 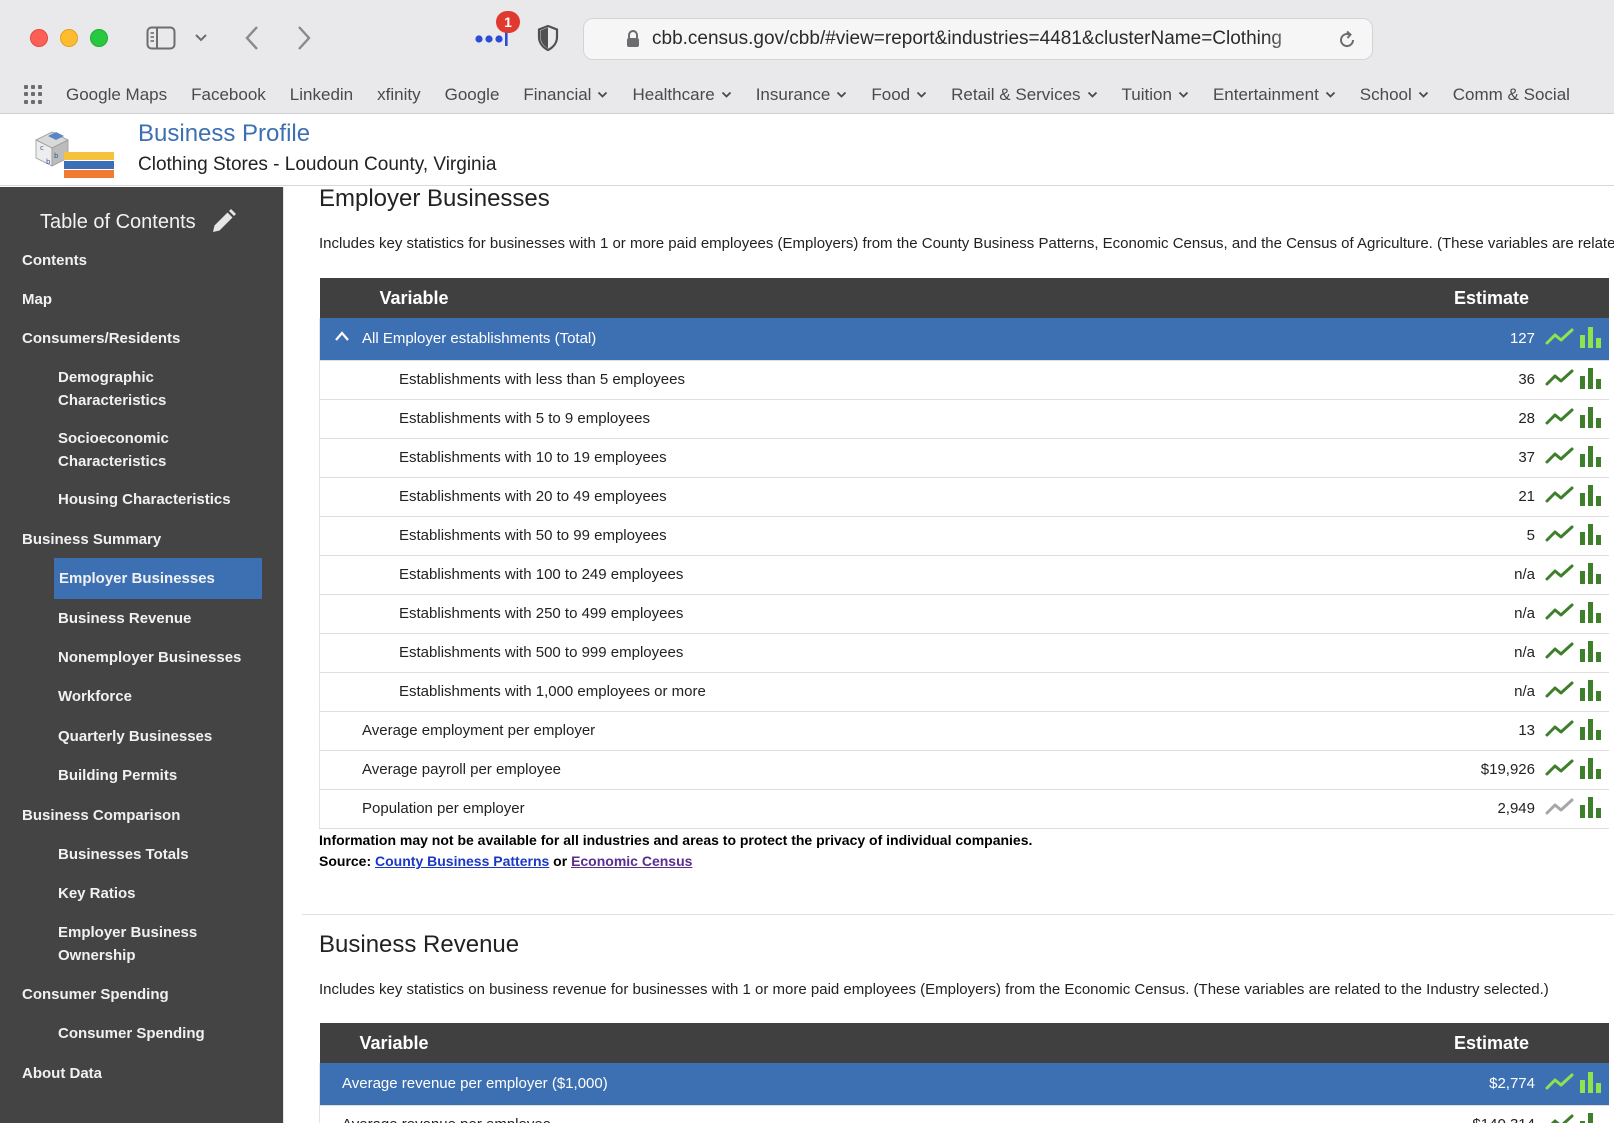 I want to click on toc-item: Quarterly Businesses, so click(x=156, y=736).